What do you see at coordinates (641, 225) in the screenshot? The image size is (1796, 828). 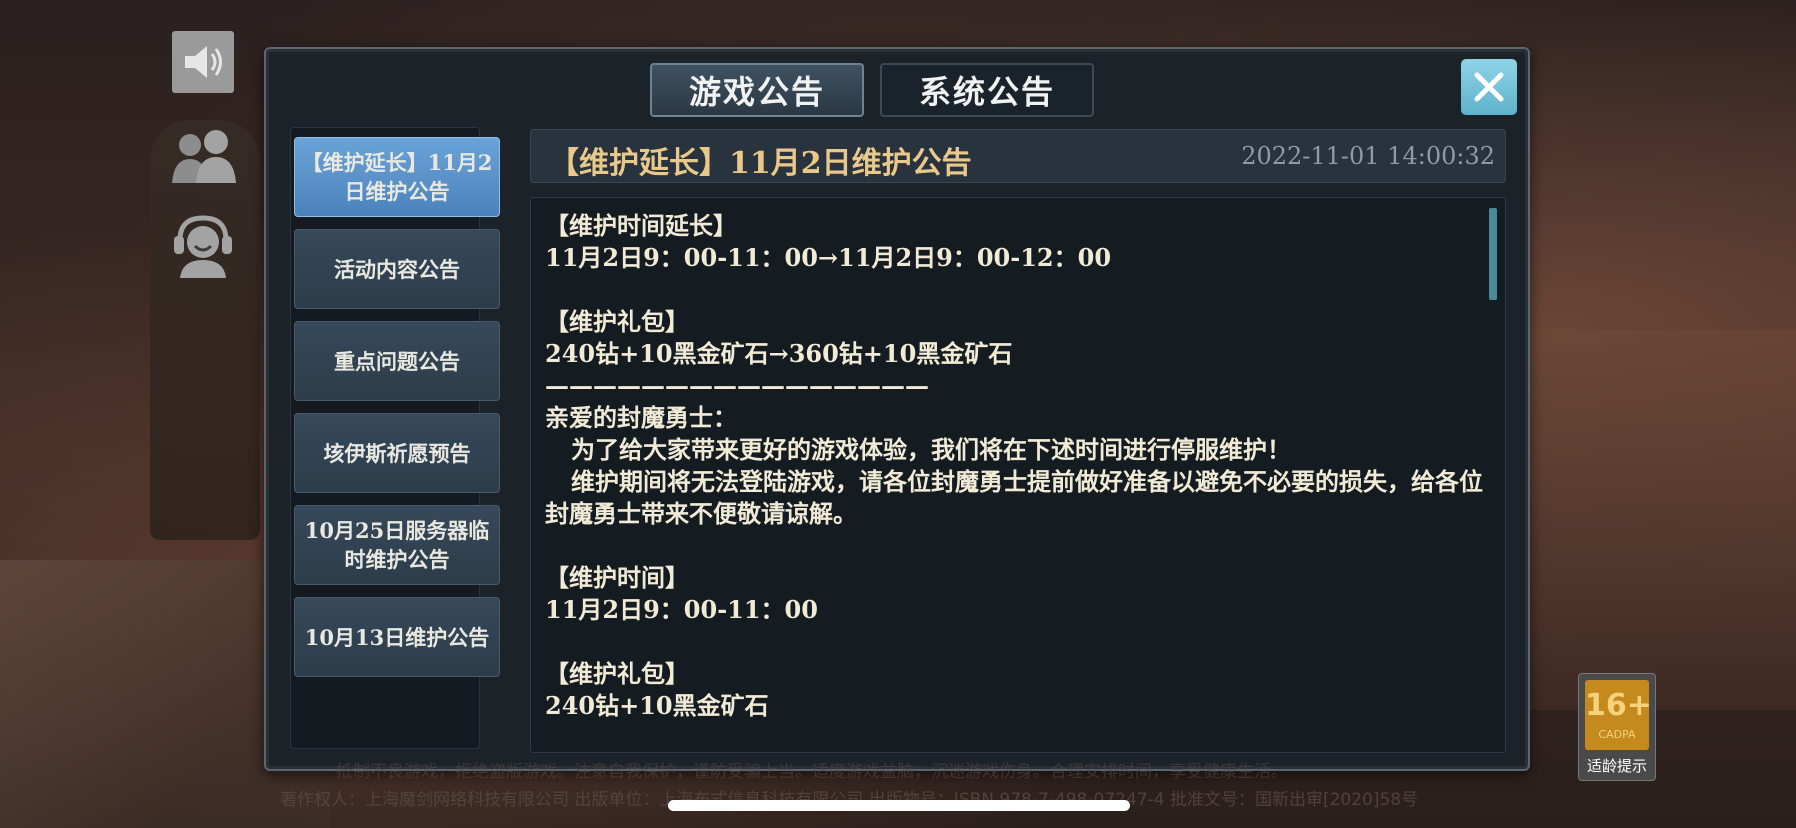 I see `content-line: 【维护时间延长】` at bounding box center [641, 225].